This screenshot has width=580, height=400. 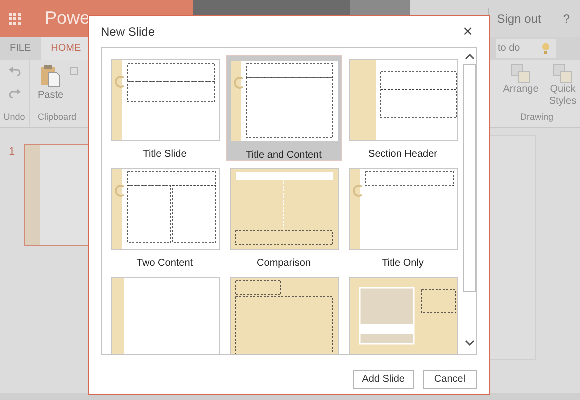 What do you see at coordinates (383, 379) in the screenshot?
I see `dialog-button: Add Slide` at bounding box center [383, 379].